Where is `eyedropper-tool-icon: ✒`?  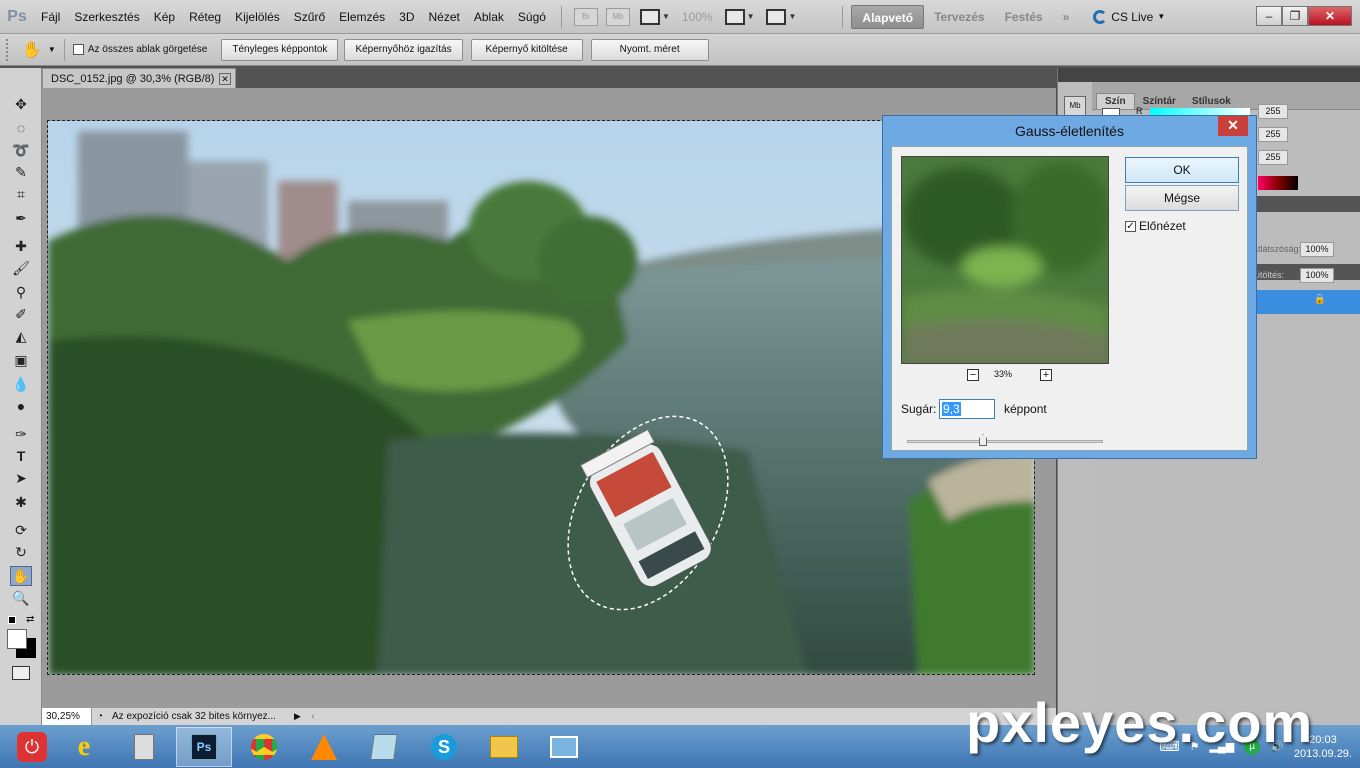
eyedropper-tool-icon: ✒ is located at coordinates (21, 218).